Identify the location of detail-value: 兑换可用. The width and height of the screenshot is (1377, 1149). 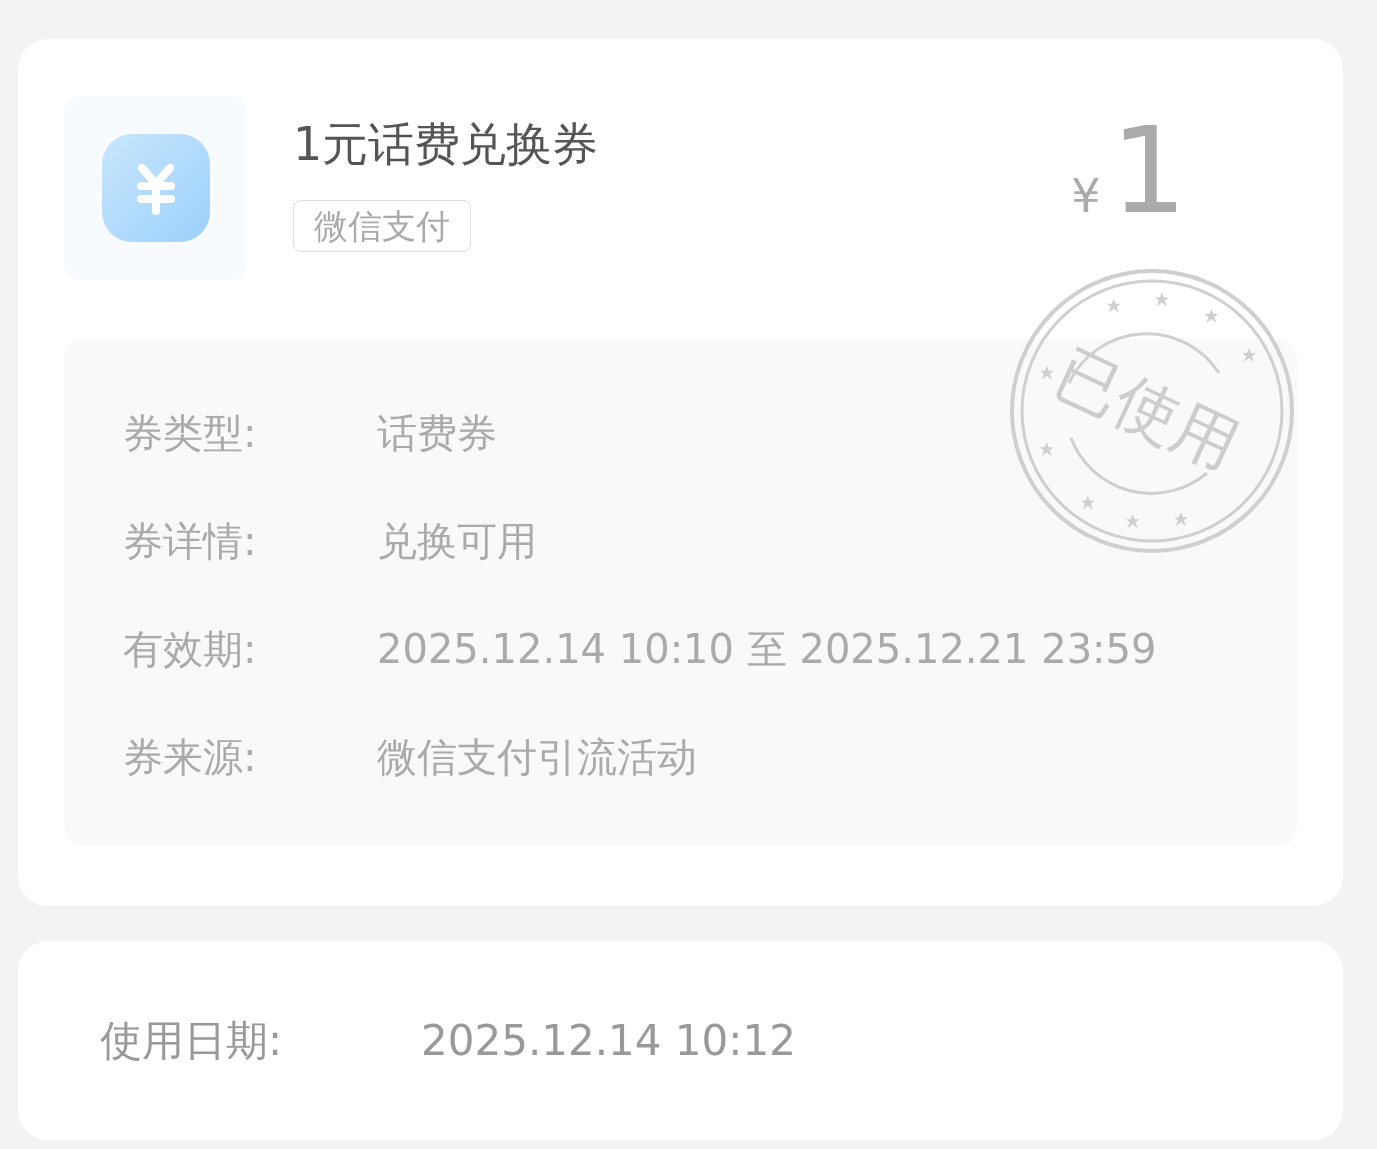
(457, 541).